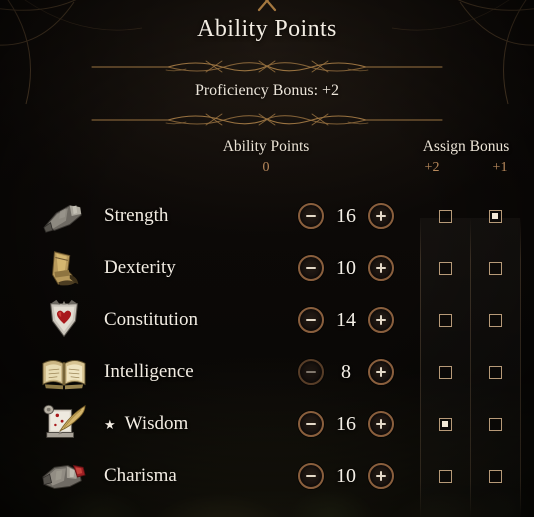 The height and width of the screenshot is (517, 534). I want to click on ability-name: Intelligence, so click(149, 372).